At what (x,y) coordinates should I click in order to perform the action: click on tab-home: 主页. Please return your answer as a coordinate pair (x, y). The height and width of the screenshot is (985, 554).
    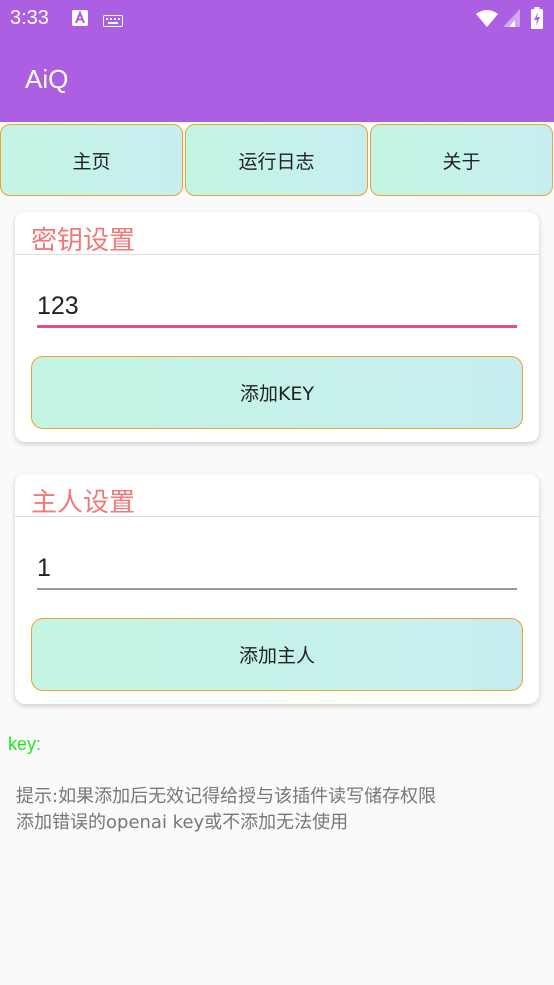
    Looking at the image, I should click on (91, 160).